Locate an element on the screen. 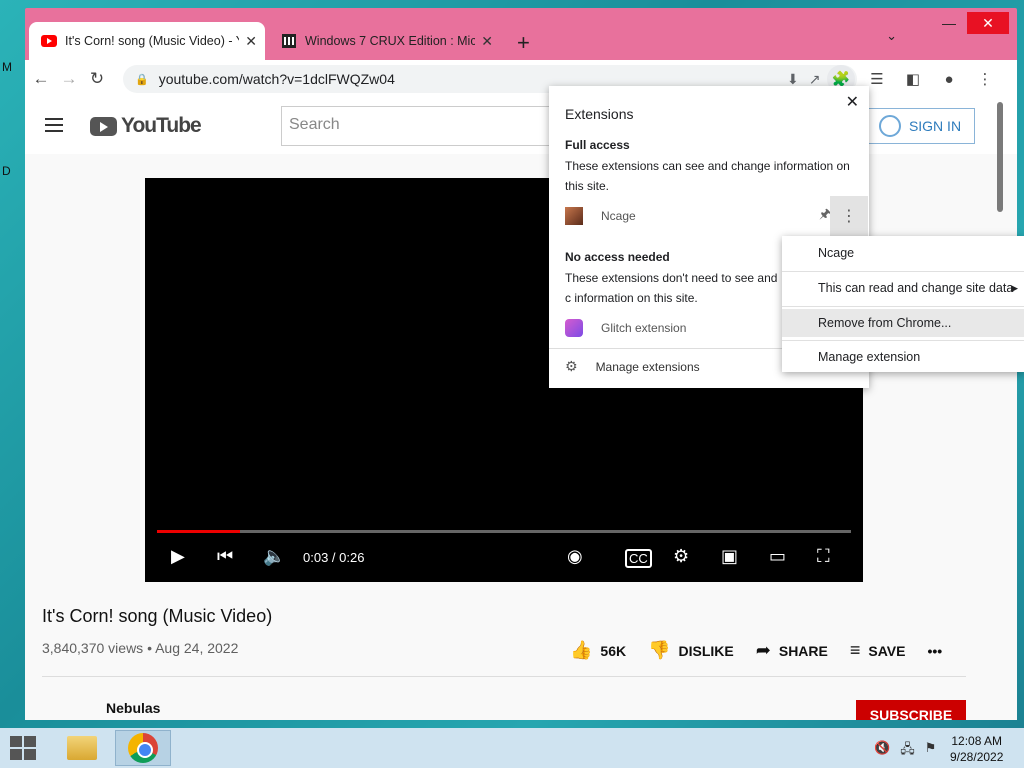  submenu-arrow-icon: ▶ is located at coordinates (1014, 287).